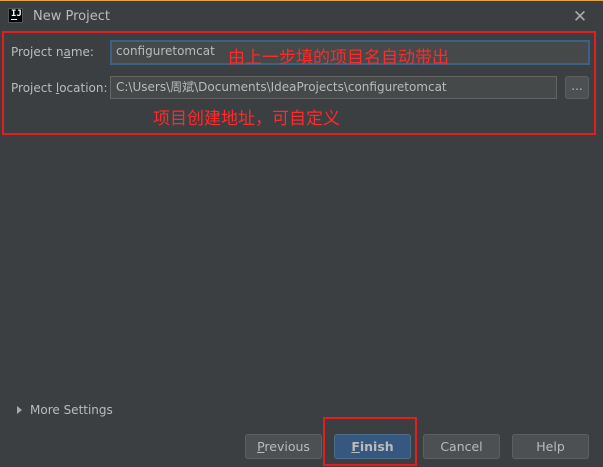 The width and height of the screenshot is (603, 467). I want to click on highlight-box-finish, so click(370, 441).